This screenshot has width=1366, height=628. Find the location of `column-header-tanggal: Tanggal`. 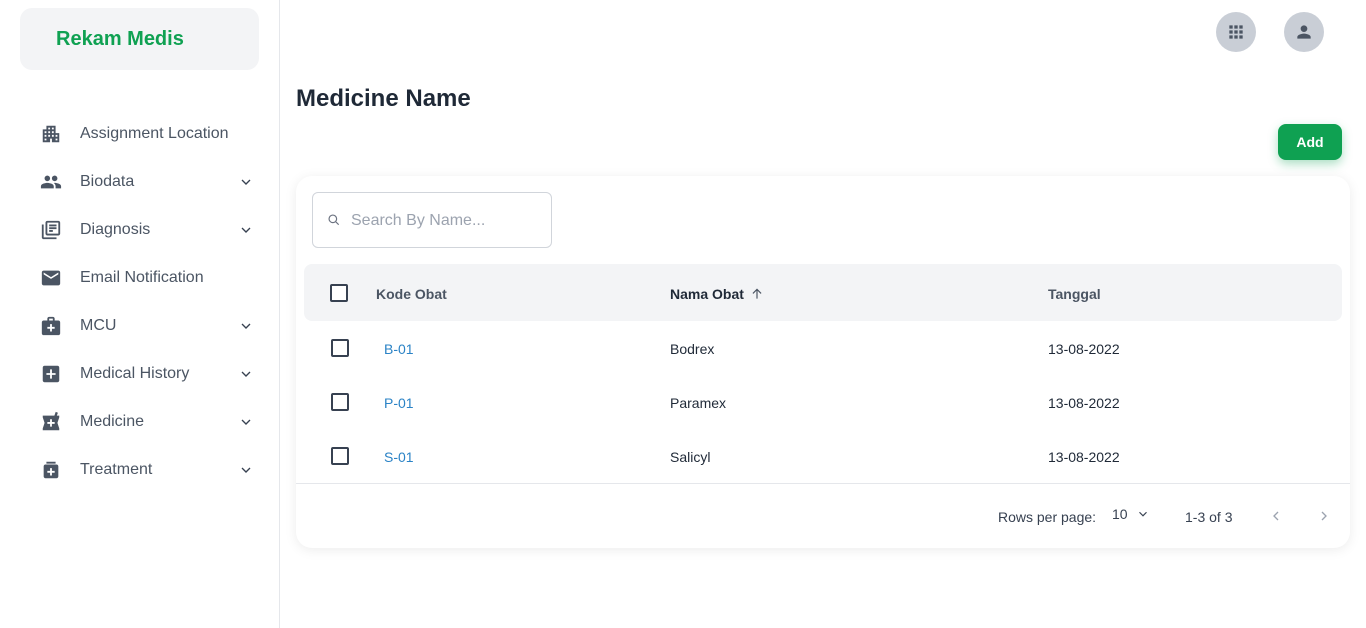

column-header-tanggal: Tanggal is located at coordinates (1074, 294).